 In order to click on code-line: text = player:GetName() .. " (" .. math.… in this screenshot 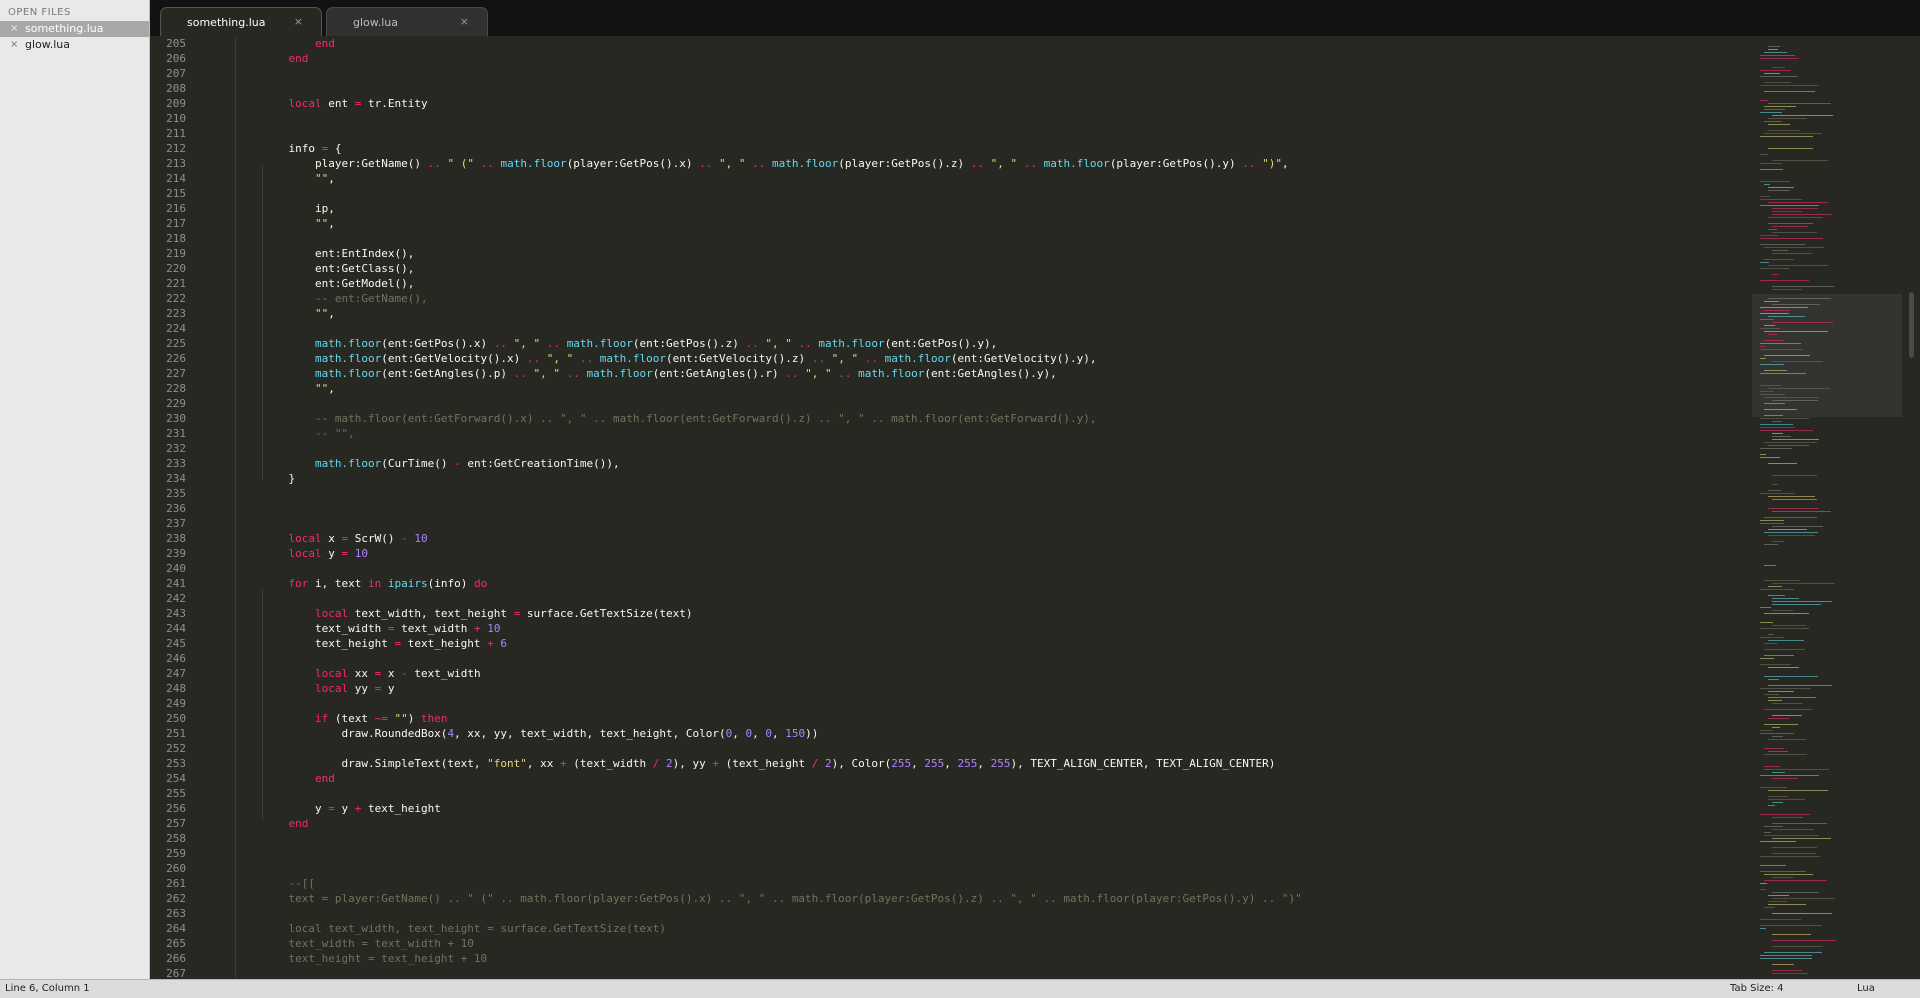, I will do `click(982, 898)`.